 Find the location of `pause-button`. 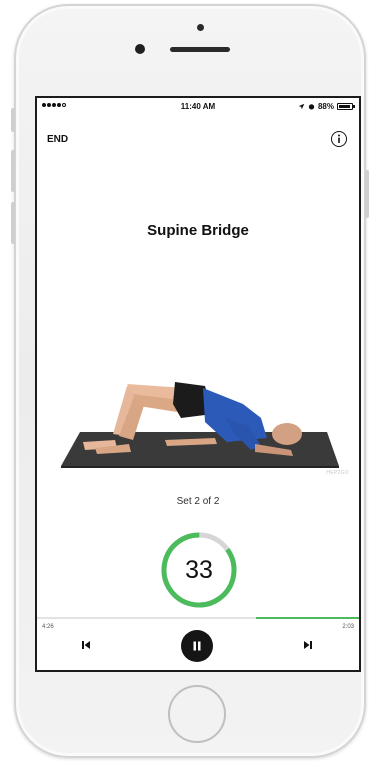

pause-button is located at coordinates (197, 646).